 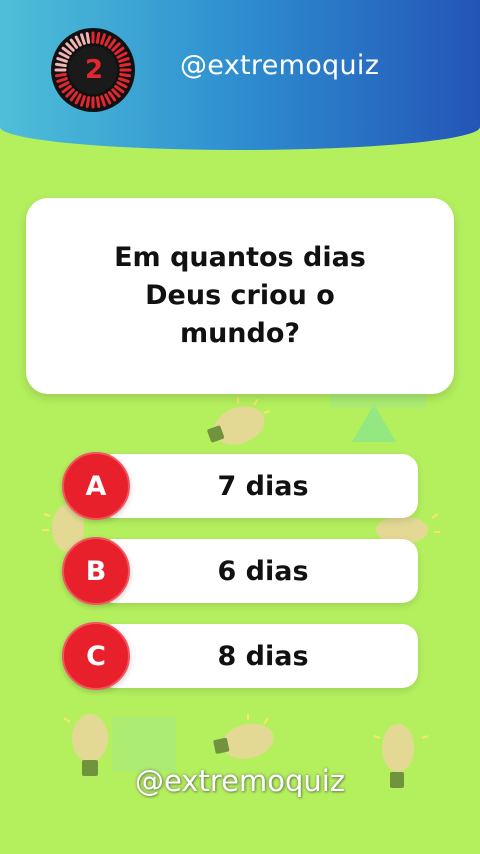 I want to click on answer-pill: 6 dias, so click(x=258, y=571).